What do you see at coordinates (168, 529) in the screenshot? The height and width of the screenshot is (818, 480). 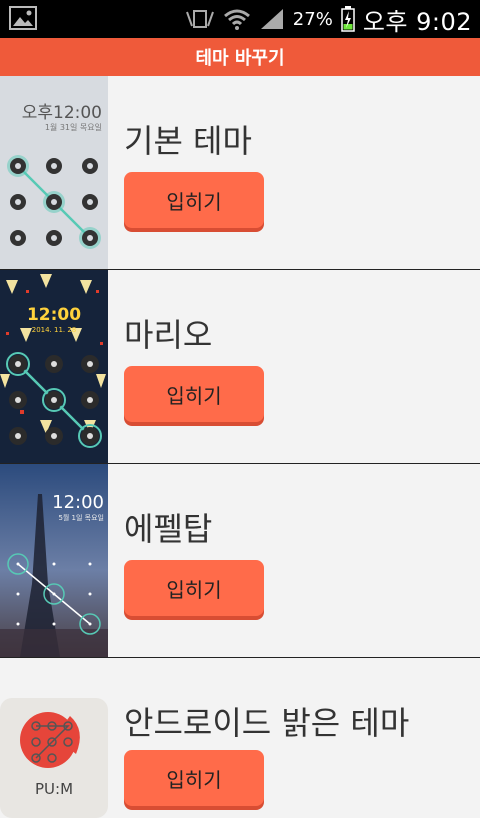 I see `theme-name: 에펠탑` at bounding box center [168, 529].